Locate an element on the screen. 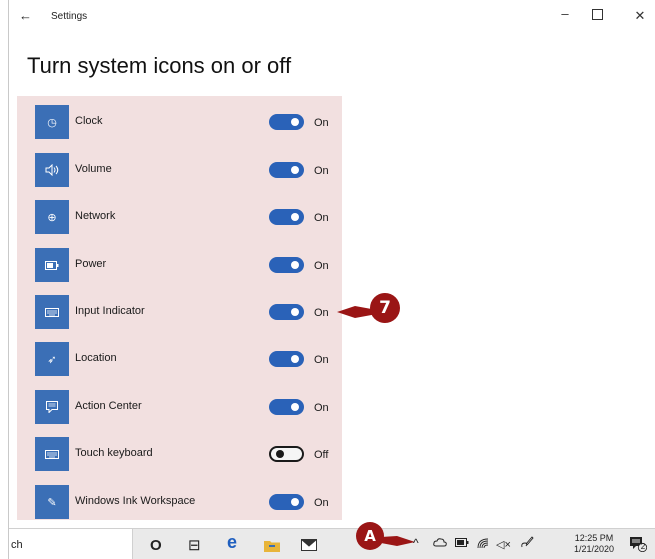 The image size is (655, 559). notification-count: 2 is located at coordinates (643, 546).